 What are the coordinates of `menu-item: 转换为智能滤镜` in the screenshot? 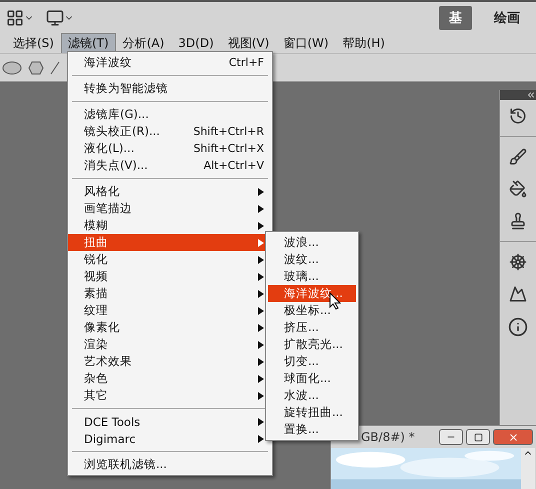 It's located at (170, 88).